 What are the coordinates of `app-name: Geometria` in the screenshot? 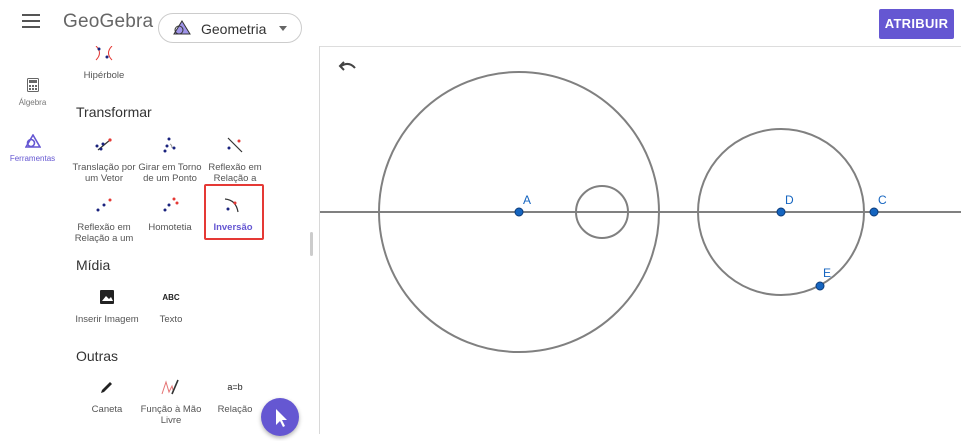 It's located at (234, 29).